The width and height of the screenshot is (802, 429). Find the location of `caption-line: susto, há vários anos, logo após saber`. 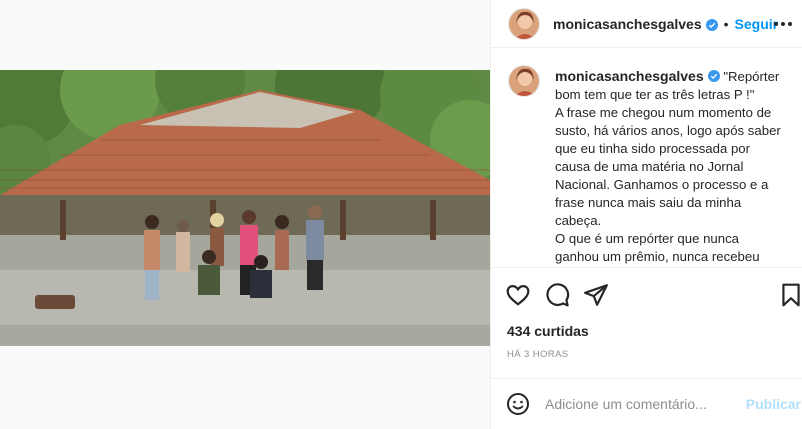

caption-line: susto, há vários anos, logo após saber is located at coordinates (668, 130).